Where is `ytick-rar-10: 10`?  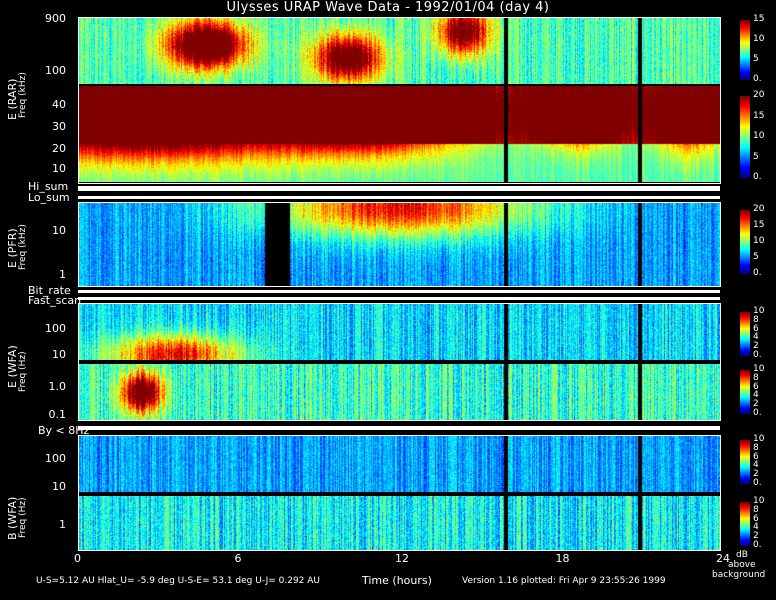
ytick-rar-10: 10 is located at coordinates (59, 168).